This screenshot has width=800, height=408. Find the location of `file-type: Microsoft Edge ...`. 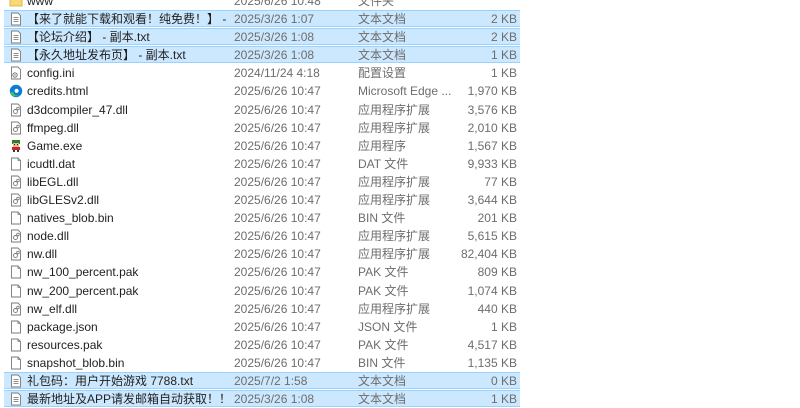

file-type: Microsoft Edge ... is located at coordinates (405, 91).